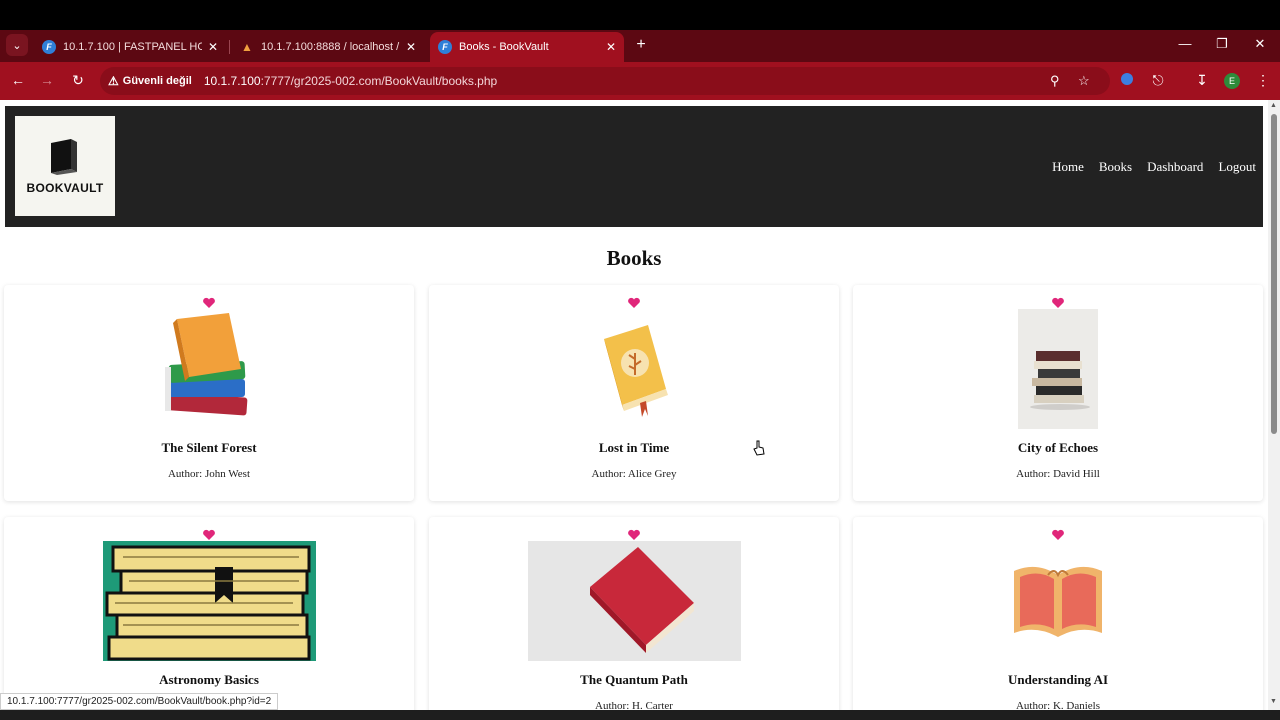 The image size is (1280, 720). I want to click on nav-books: Books, so click(1115, 167).